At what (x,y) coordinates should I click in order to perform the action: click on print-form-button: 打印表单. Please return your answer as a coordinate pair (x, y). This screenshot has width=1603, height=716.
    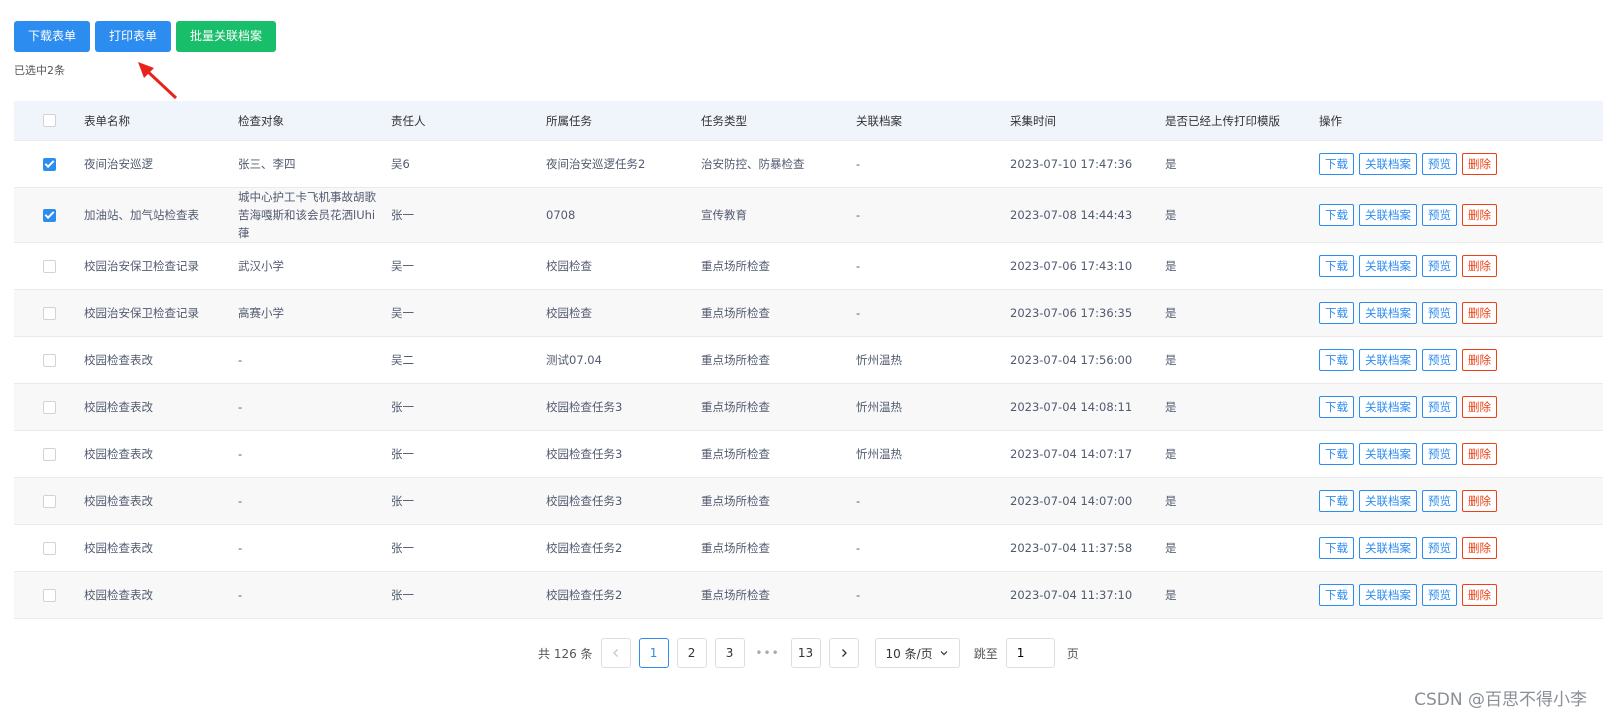
    Looking at the image, I should click on (133, 36).